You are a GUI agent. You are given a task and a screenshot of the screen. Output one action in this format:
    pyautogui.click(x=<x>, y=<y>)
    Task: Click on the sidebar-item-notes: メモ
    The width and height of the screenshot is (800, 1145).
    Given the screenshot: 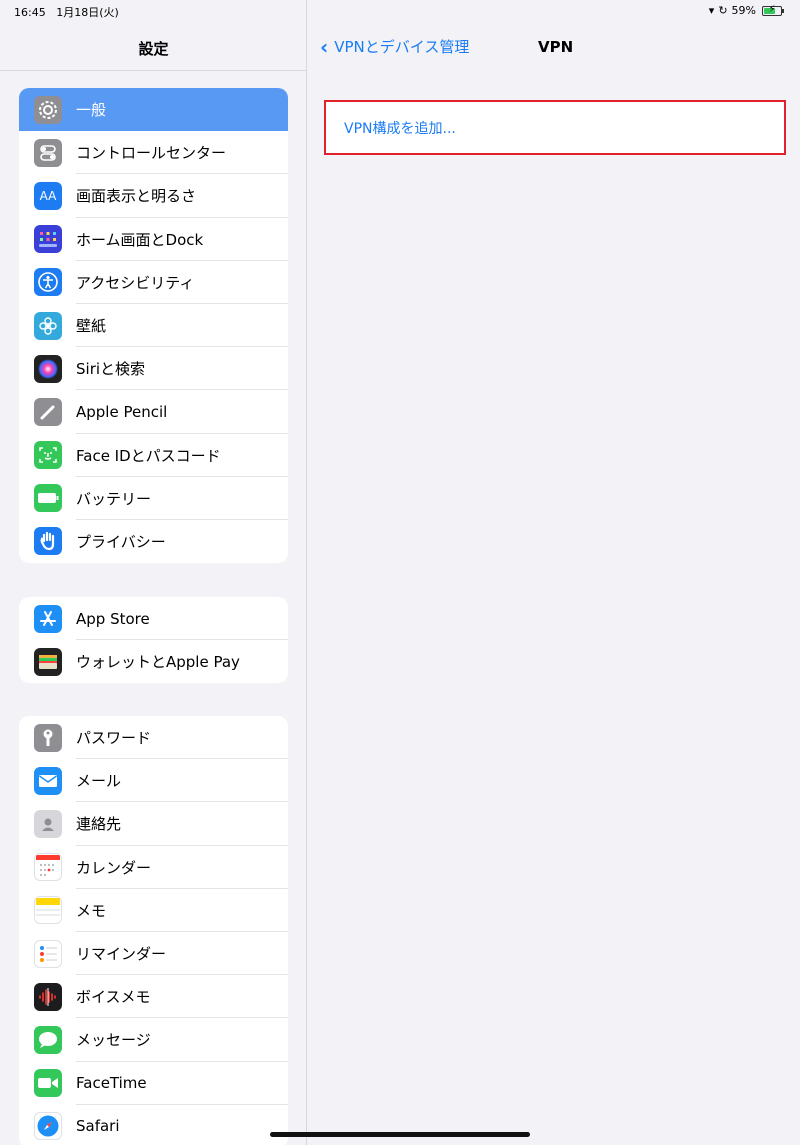 What is the action you would take?
    pyautogui.click(x=153, y=911)
    